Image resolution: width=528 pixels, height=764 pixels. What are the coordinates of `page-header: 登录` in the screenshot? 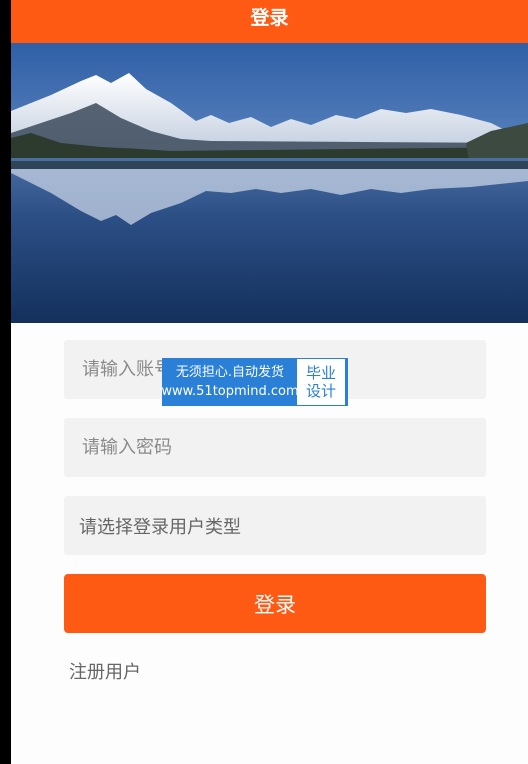 It's located at (269, 21).